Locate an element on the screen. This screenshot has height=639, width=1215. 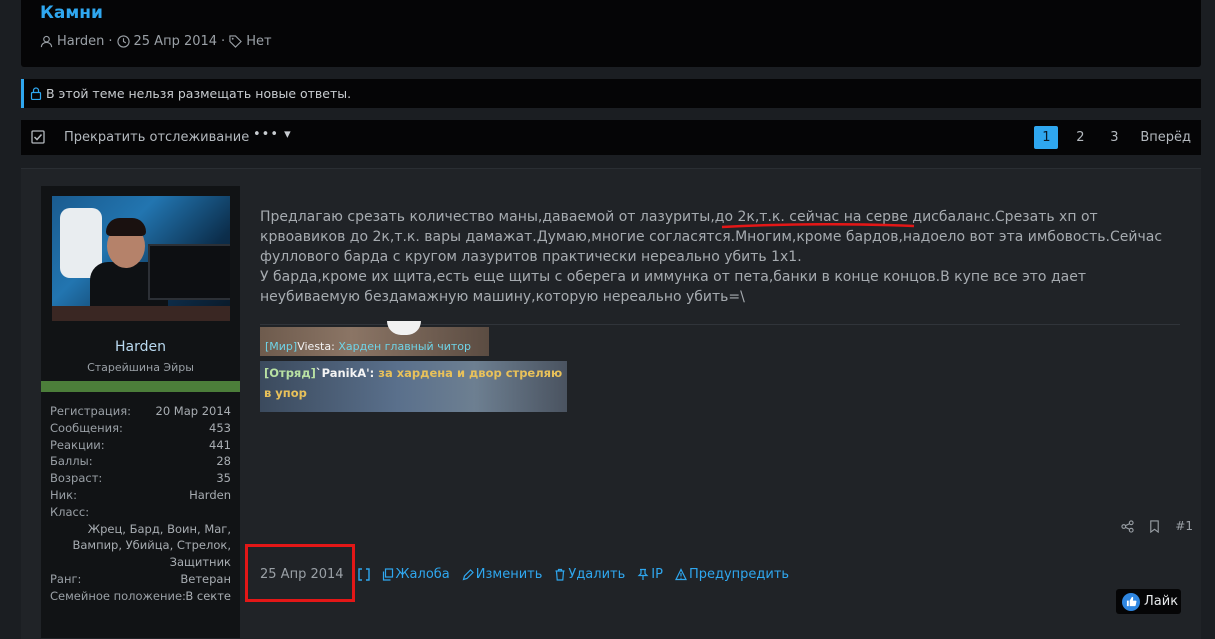
stat-label: Ник: is located at coordinates (63, 494).